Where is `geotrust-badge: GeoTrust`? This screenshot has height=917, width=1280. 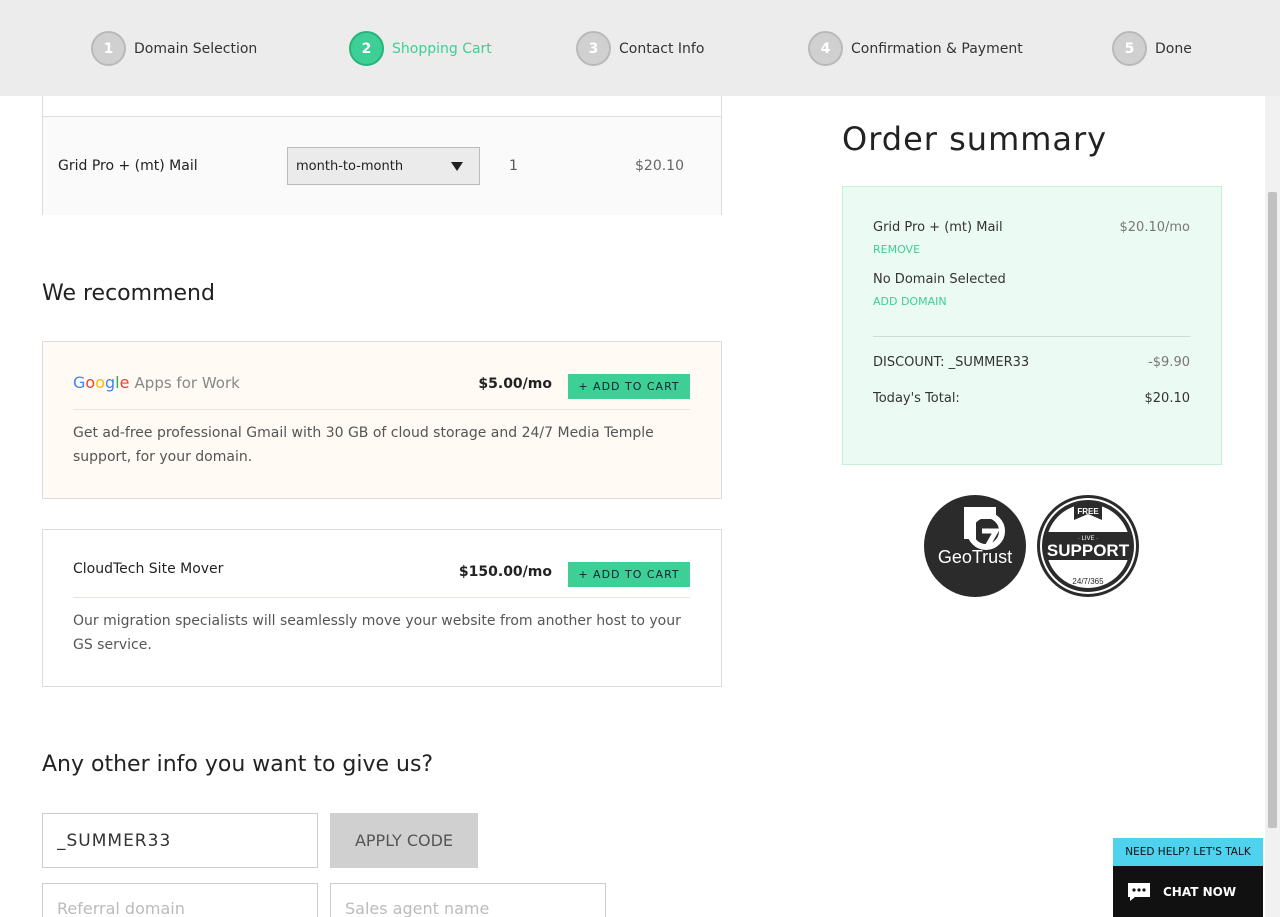
geotrust-badge: GeoTrust is located at coordinates (975, 546).